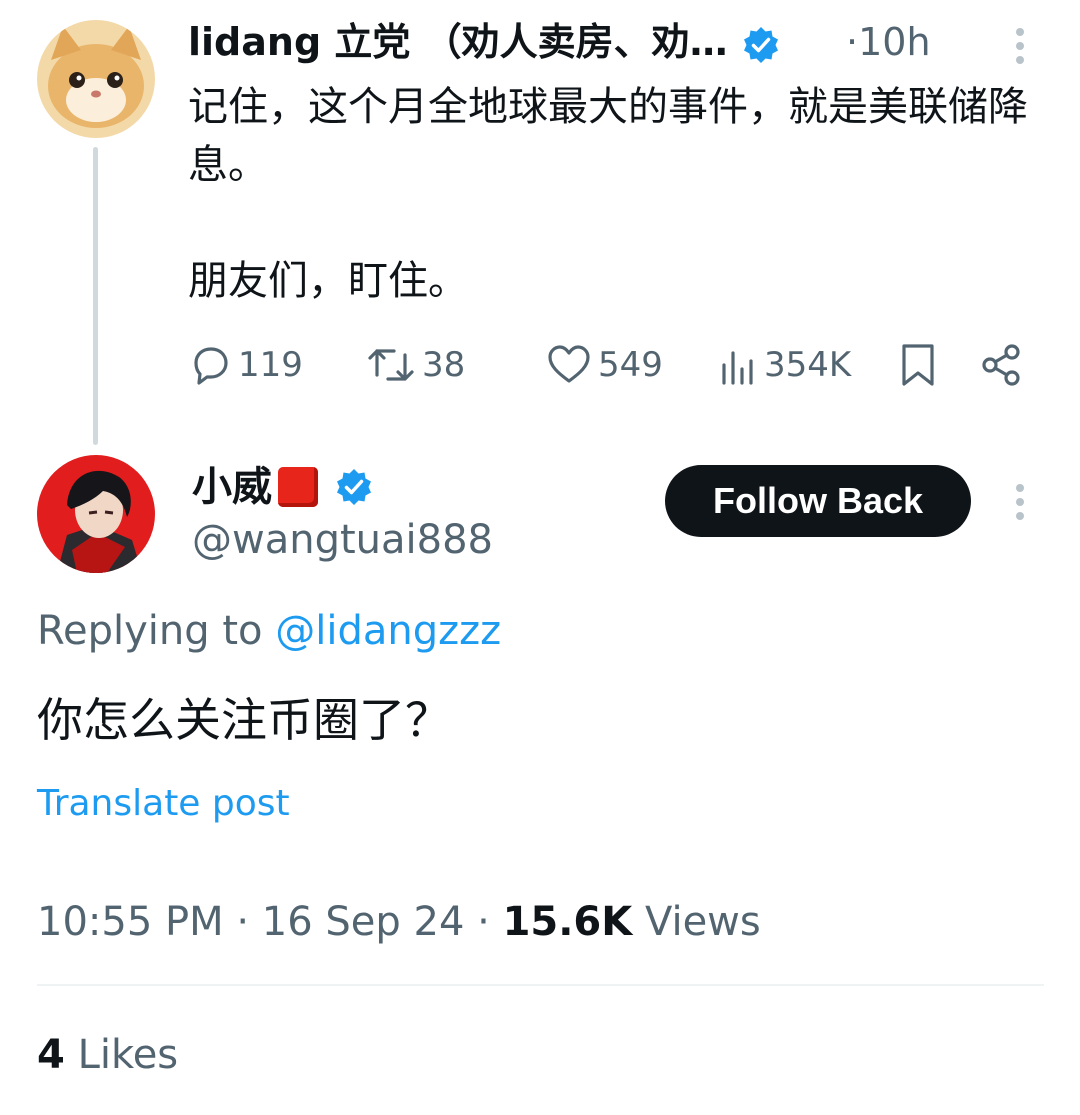  I want to click on reply-author-handle: @wangtuai888, so click(342, 540).